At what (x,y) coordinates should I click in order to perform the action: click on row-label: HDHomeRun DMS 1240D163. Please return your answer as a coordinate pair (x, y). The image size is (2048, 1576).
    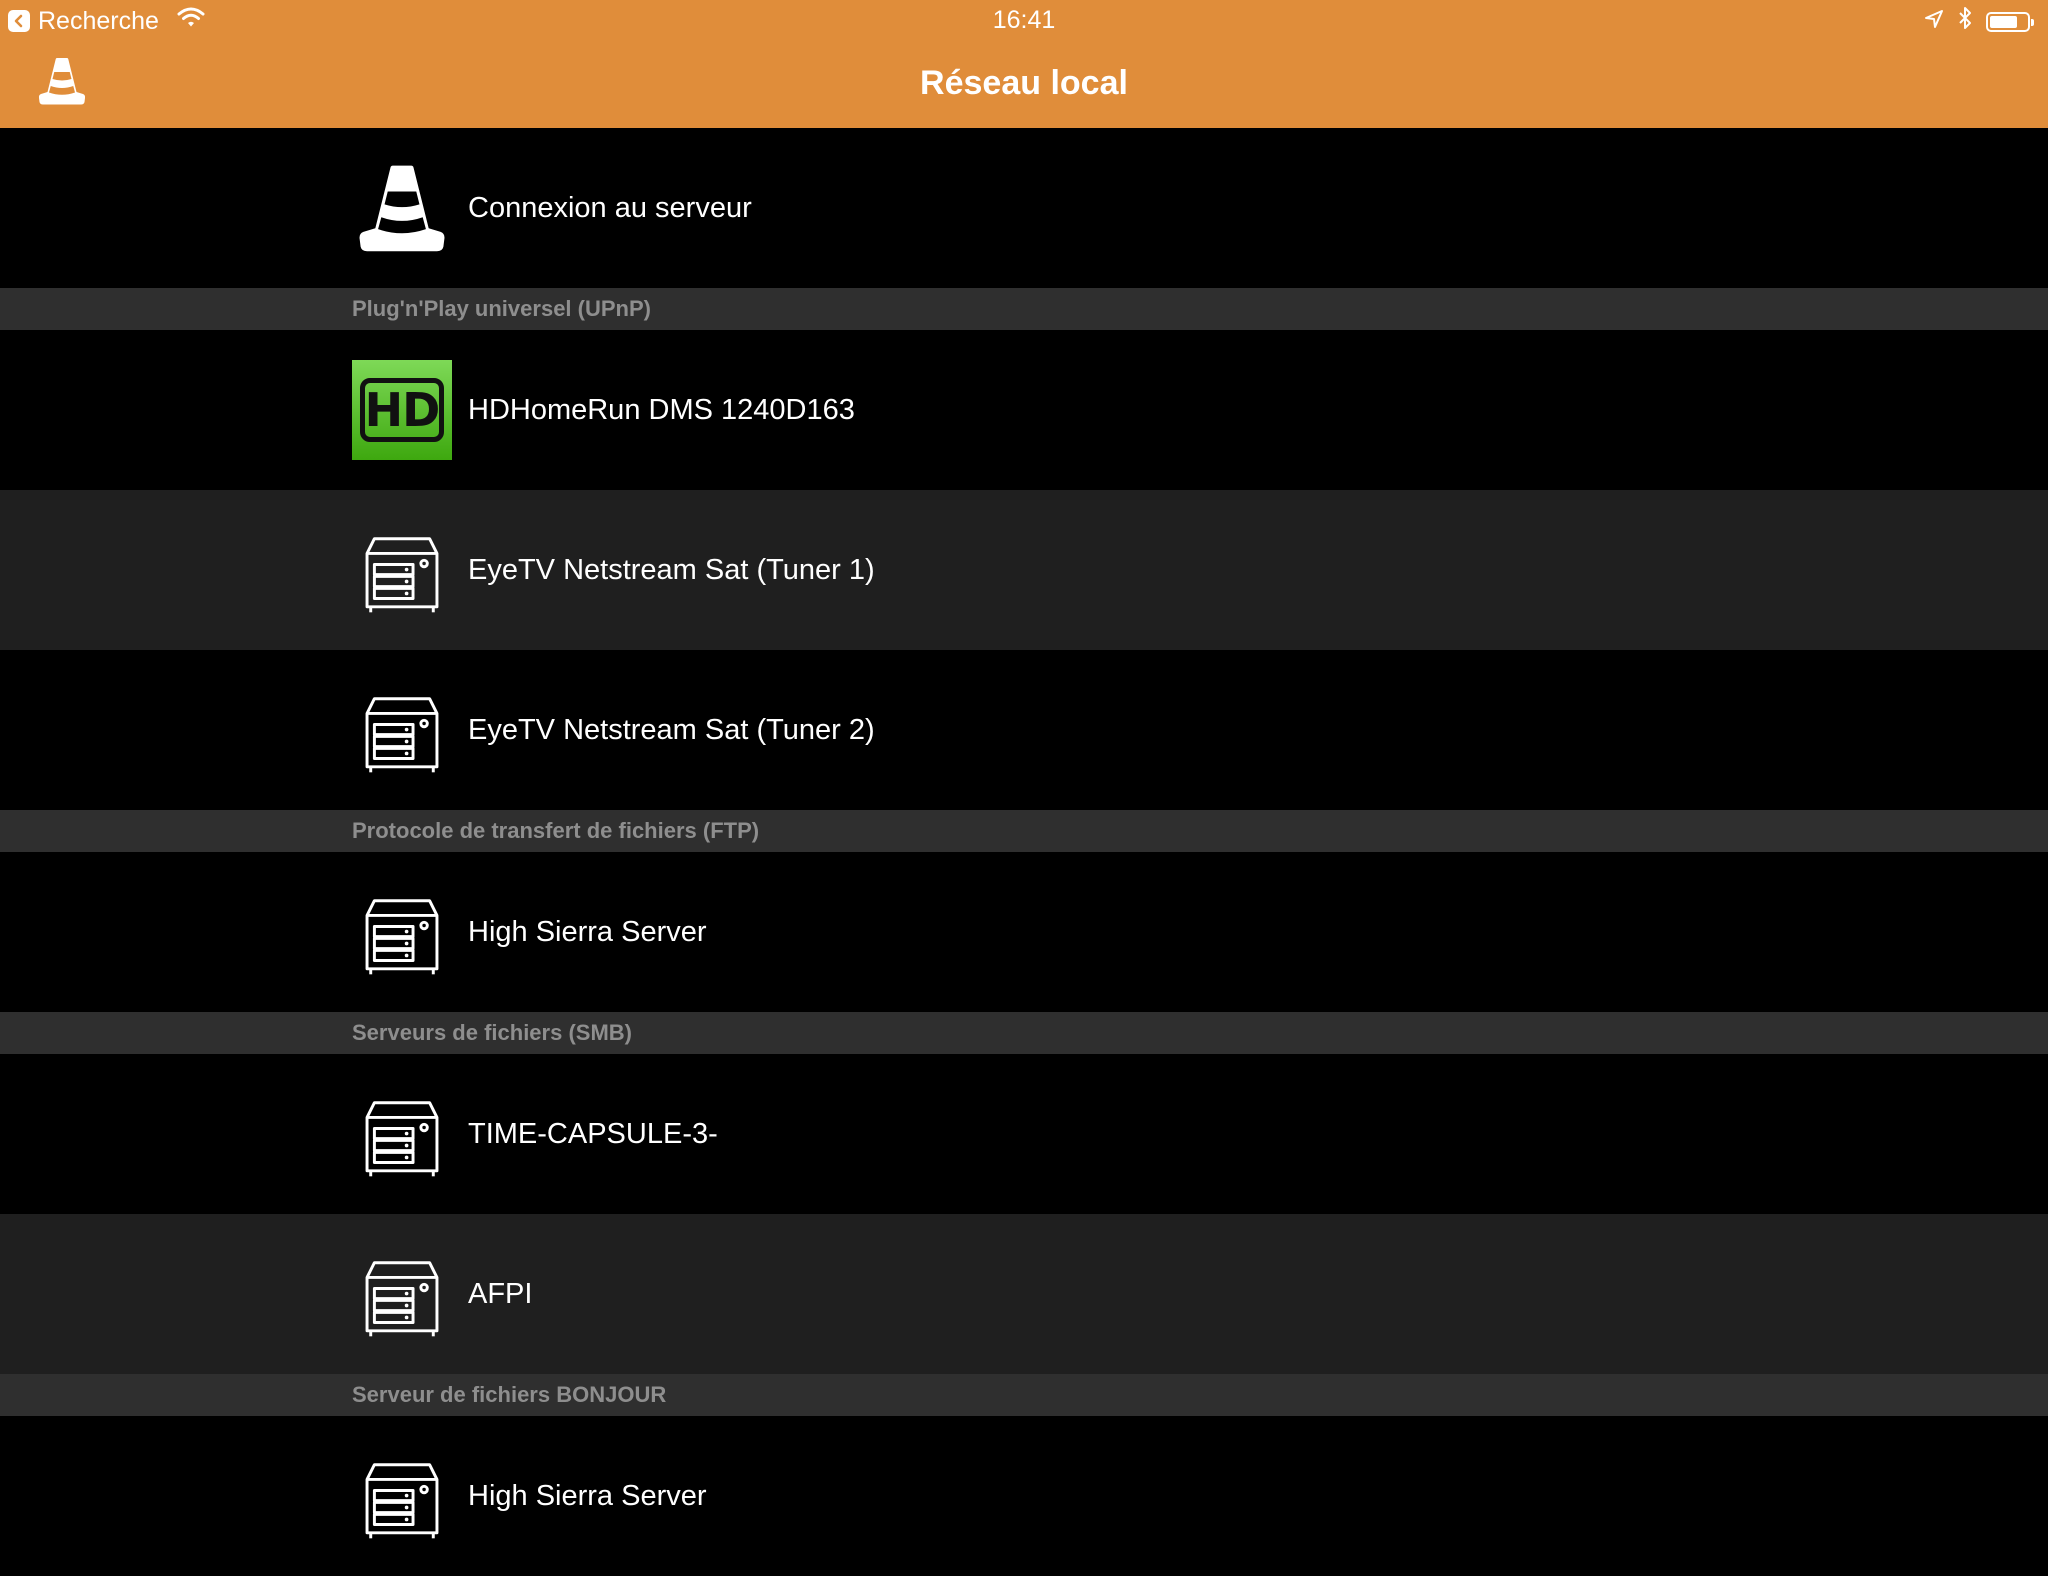
    Looking at the image, I should click on (661, 410).